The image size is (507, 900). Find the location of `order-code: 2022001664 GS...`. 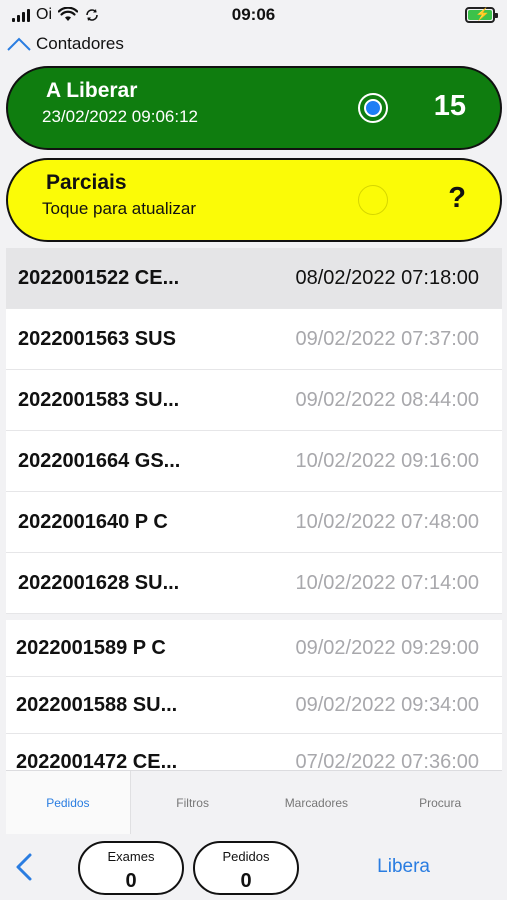

order-code: 2022001664 GS... is located at coordinates (99, 460).